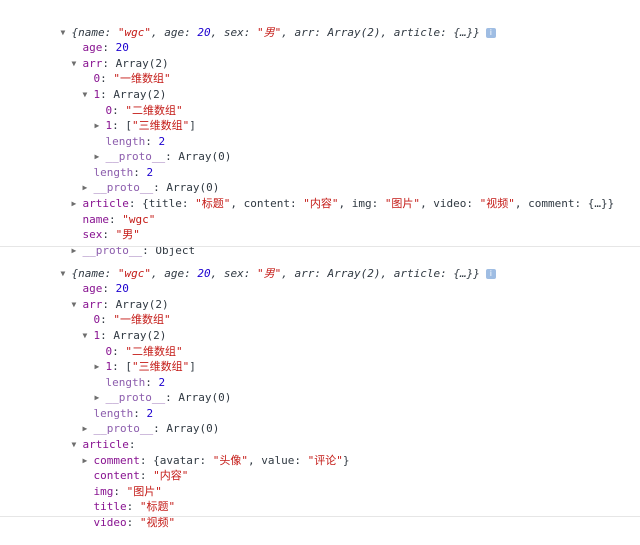 Image resolution: width=640 pixels, height=545 pixels. Describe the element at coordinates (203, 452) in the screenshot. I see `prop-comment: ▶ comment: {avatar: "头像", value: "评论"}` at that location.